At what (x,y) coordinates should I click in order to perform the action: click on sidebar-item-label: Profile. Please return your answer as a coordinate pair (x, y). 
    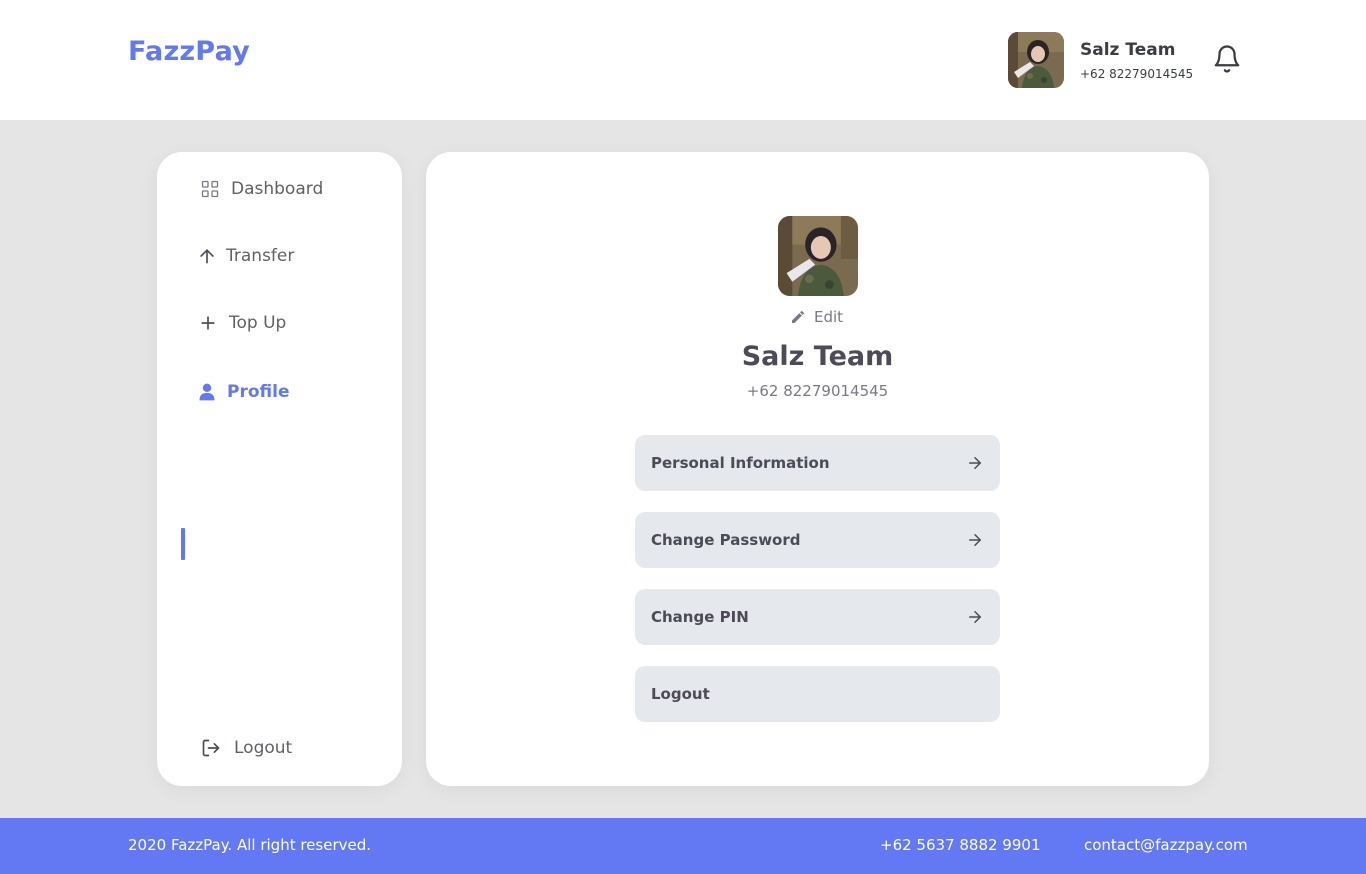
    Looking at the image, I should click on (258, 392).